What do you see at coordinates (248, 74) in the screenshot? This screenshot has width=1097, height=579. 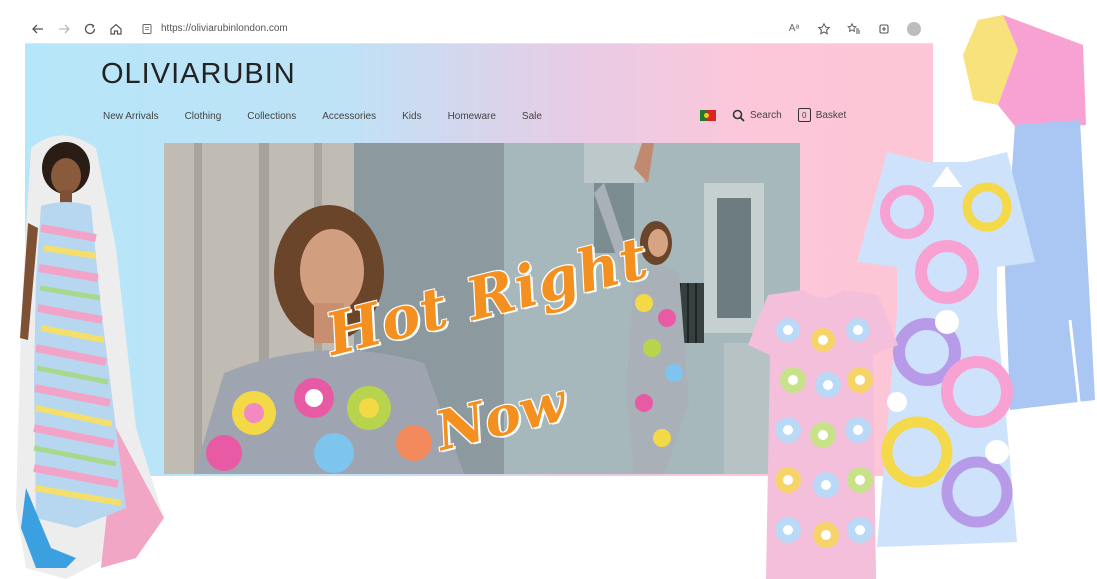 I see `logo-part-rubin: RUBIN` at bounding box center [248, 74].